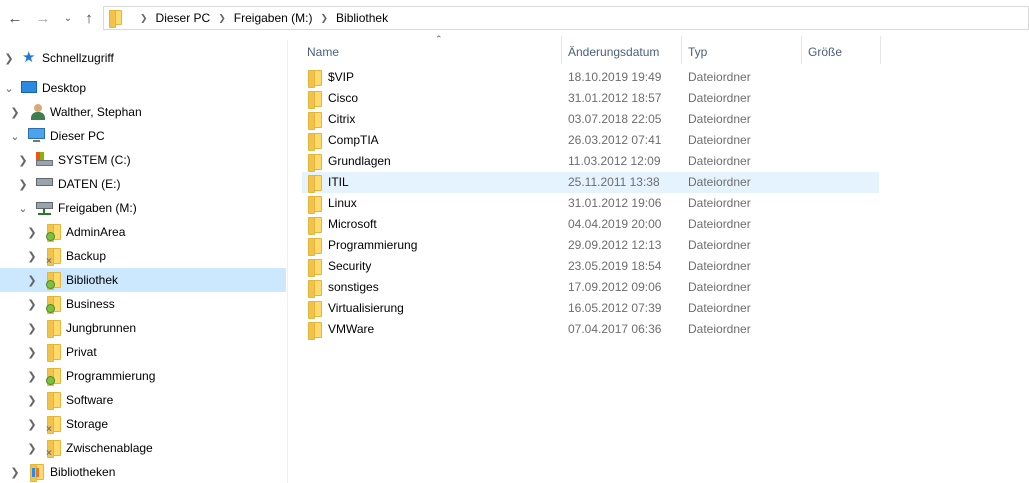  I want to click on file-name: Security, so click(350, 266).